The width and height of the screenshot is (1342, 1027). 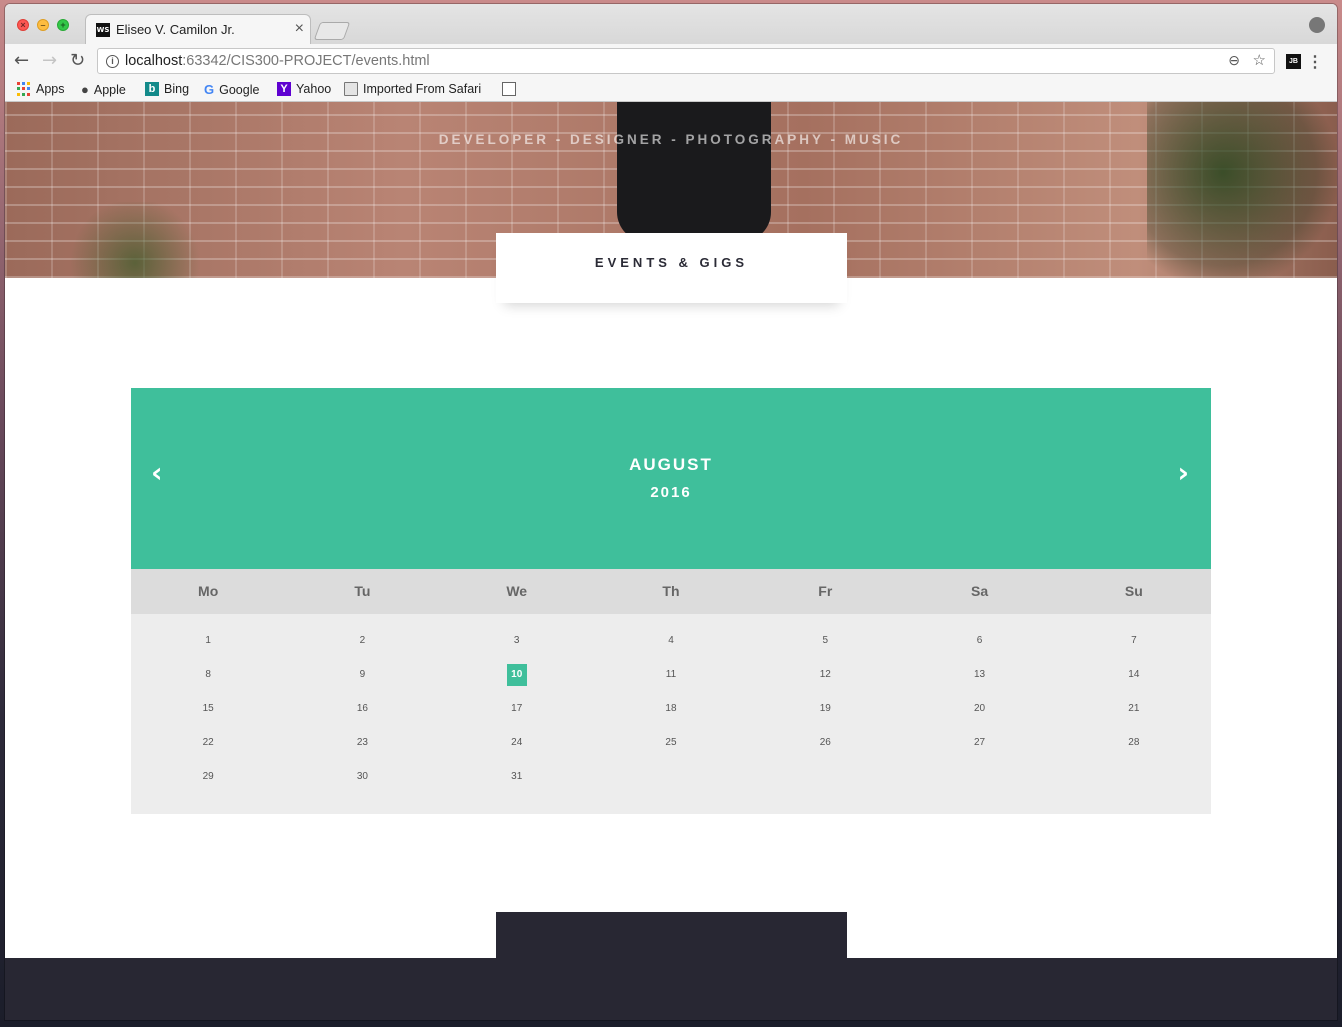 I want to click on calendar-day: 2, so click(x=362, y=641).